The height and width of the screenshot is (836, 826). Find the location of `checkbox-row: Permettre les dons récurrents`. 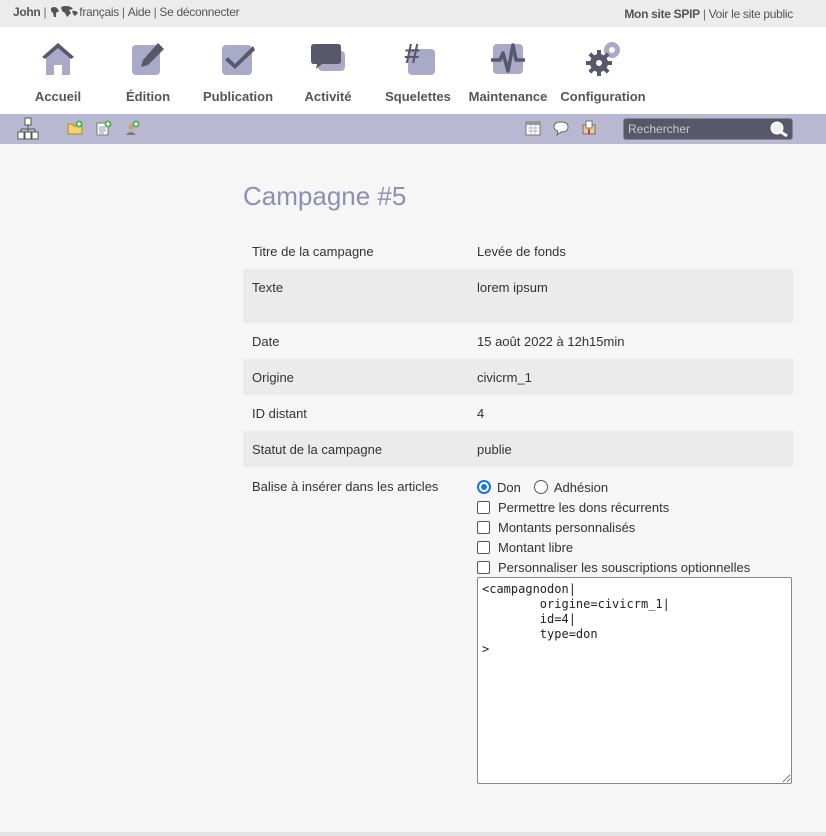

checkbox-row: Permettre les dons récurrents is located at coordinates (632, 507).